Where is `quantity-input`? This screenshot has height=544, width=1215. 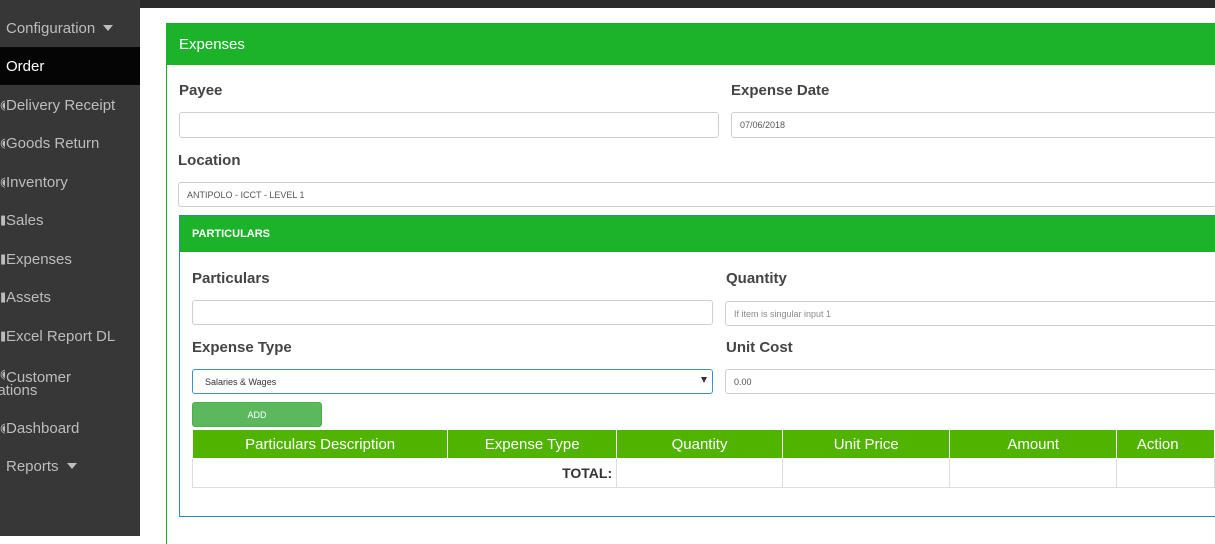 quantity-input is located at coordinates (970, 313).